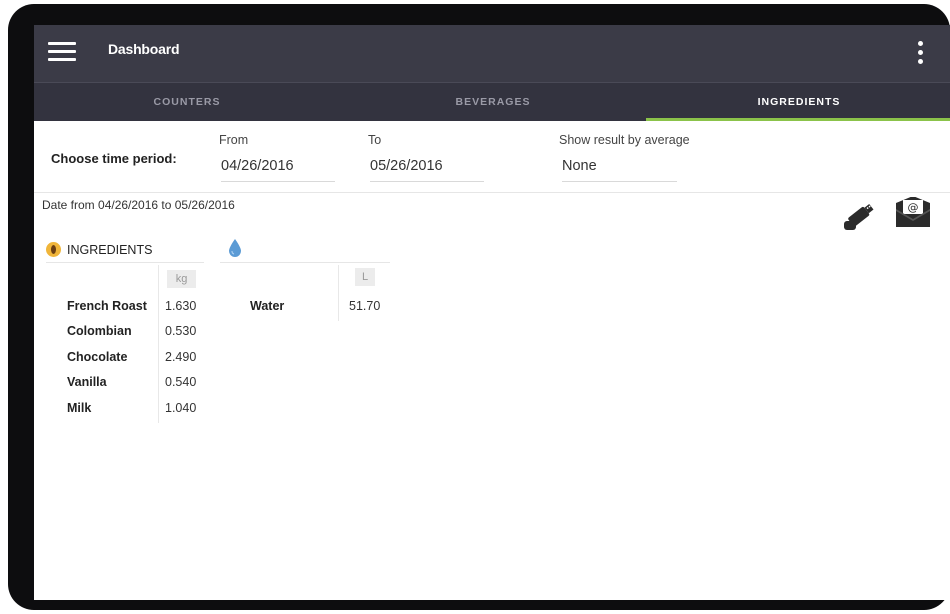 The height and width of the screenshot is (614, 950). What do you see at coordinates (181, 382) in the screenshot?
I see `ingredient-value: 0.540` at bounding box center [181, 382].